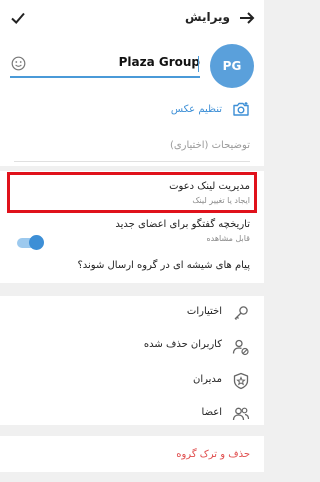  Describe the element at coordinates (204, 311) in the screenshot. I see `permissions-item: اختیارات` at that location.